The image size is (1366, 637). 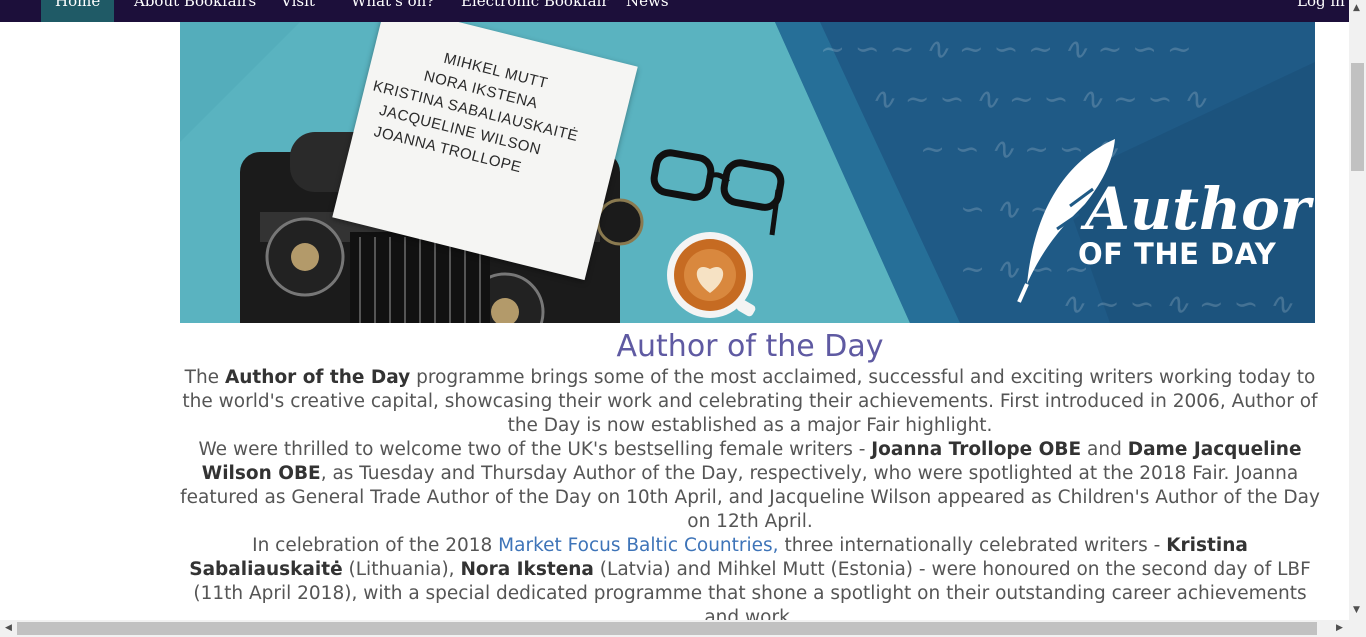 I want to click on coffee-cup-illustration, so click(x=711, y=275).